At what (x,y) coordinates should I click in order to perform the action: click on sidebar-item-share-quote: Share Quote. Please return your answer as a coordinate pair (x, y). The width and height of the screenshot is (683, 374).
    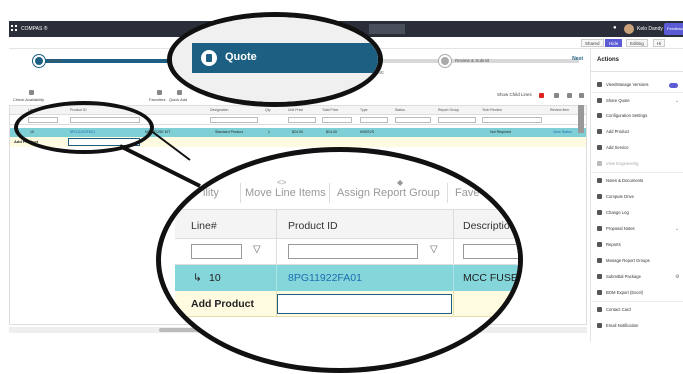
    Looking at the image, I should click on (613, 101).